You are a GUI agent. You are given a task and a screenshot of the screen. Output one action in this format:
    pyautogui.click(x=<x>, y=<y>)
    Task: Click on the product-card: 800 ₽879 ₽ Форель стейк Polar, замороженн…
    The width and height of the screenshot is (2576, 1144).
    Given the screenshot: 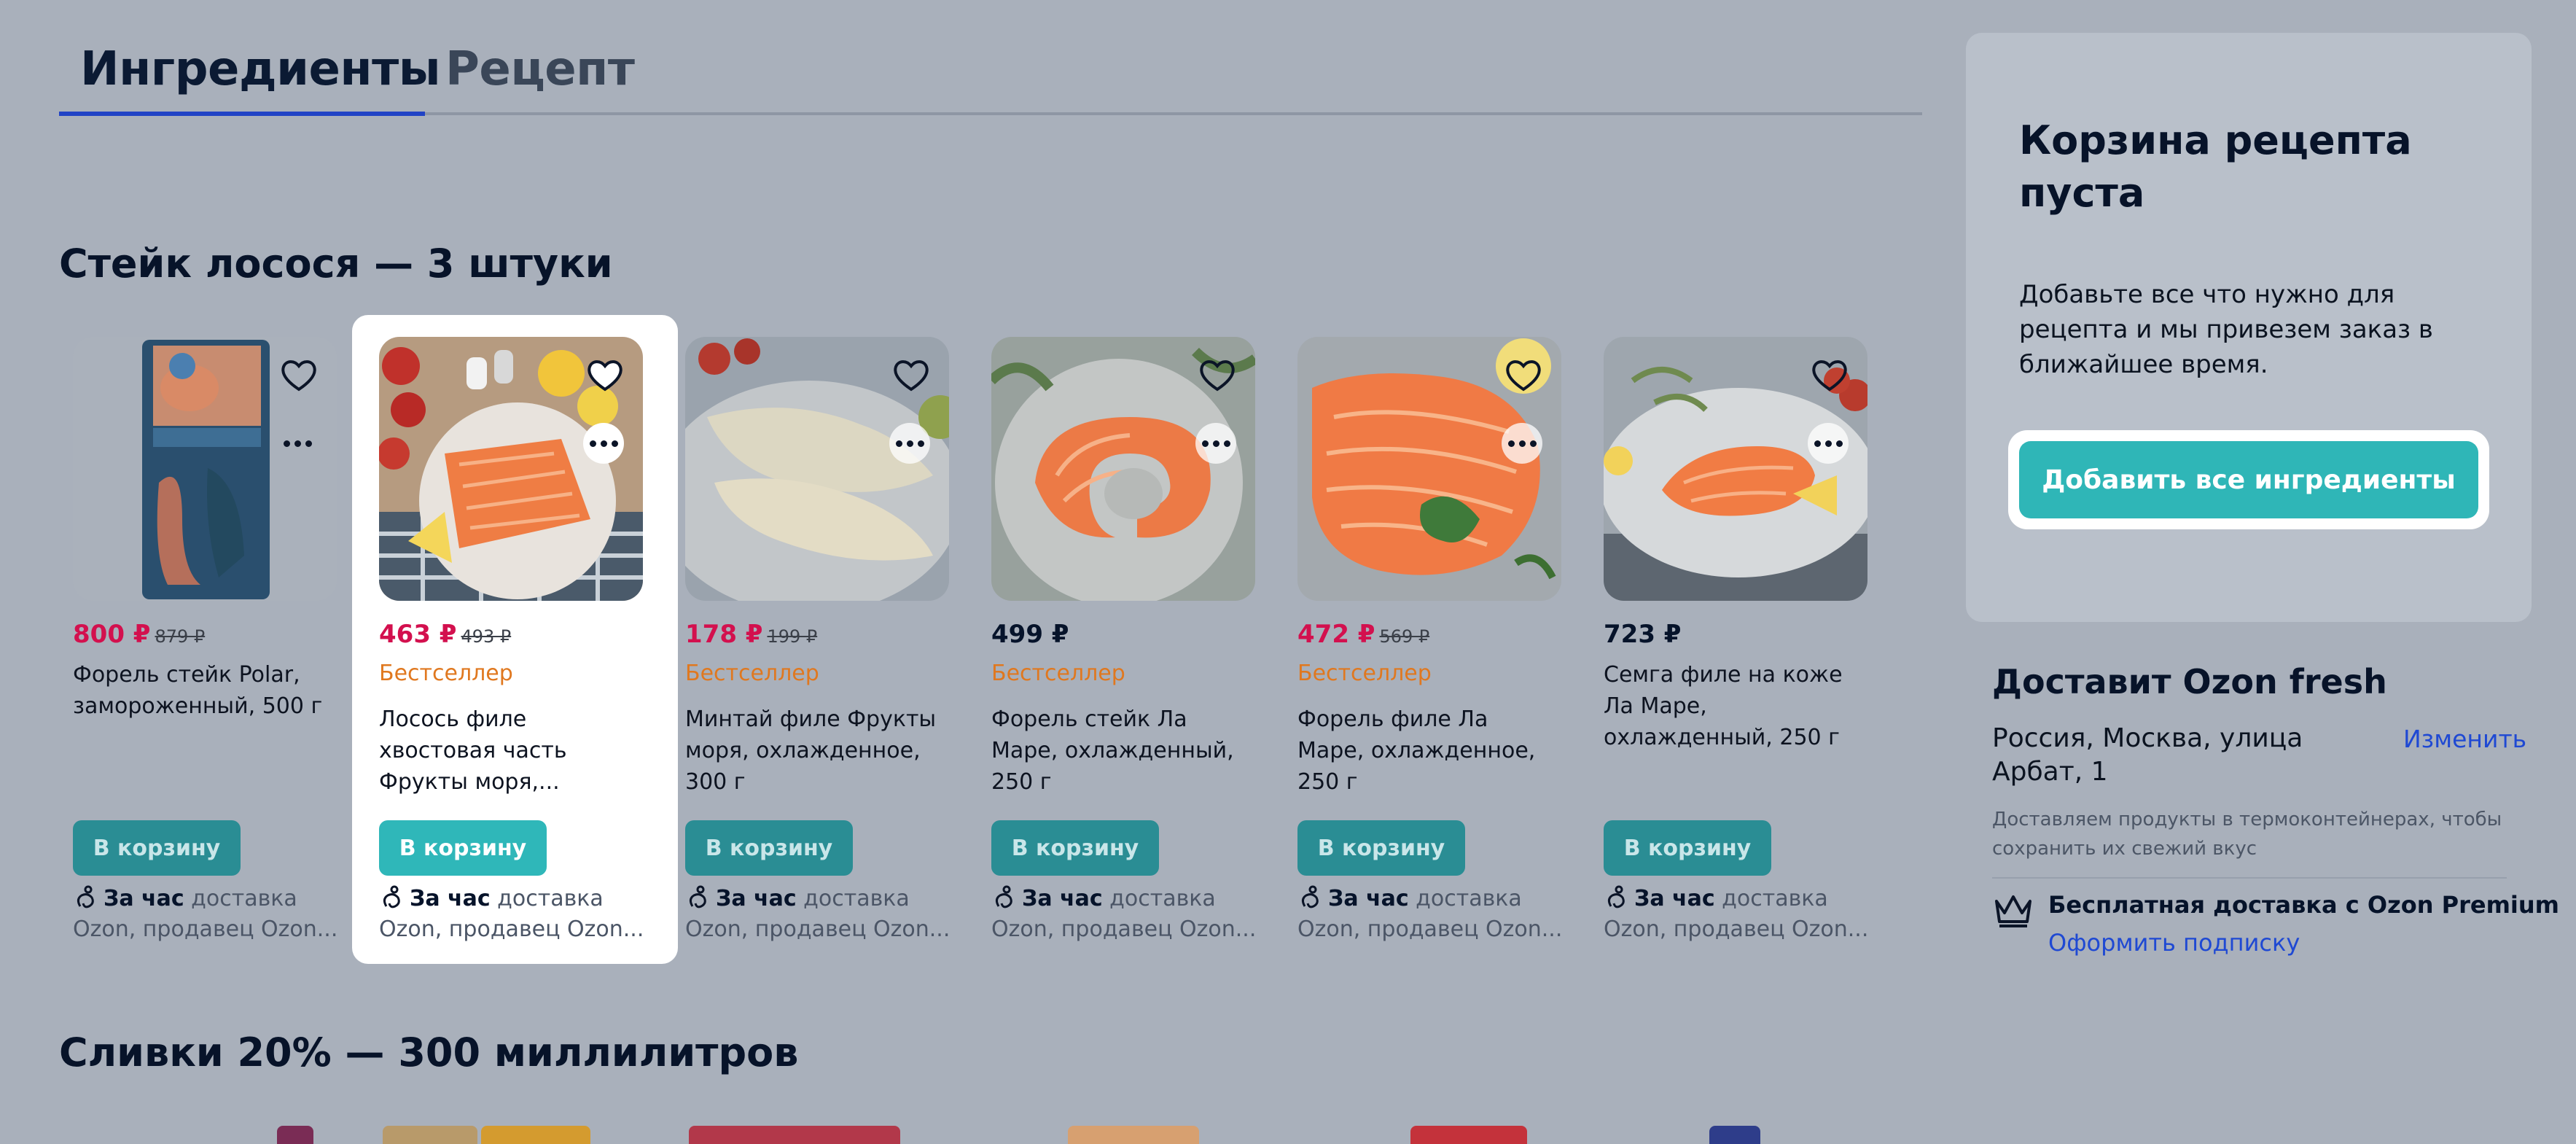 What is the action you would take?
    pyautogui.click(x=199, y=639)
    